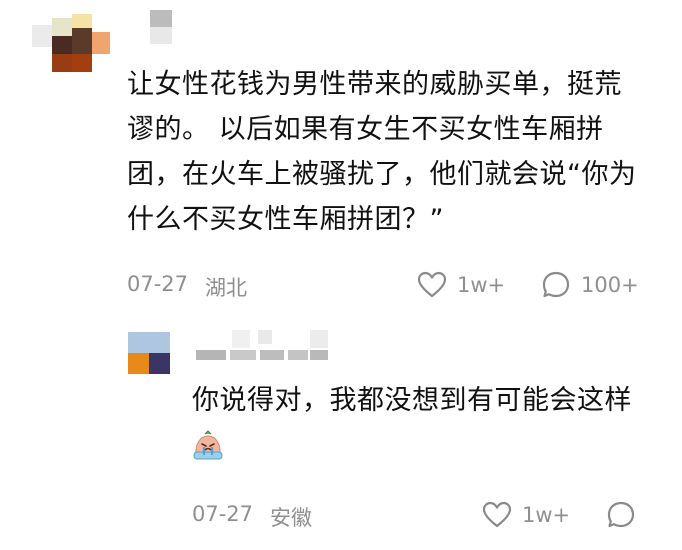  What do you see at coordinates (412, 400) in the screenshot?
I see `reply-text-content: 你说得对，我都没想到有可能会这样` at bounding box center [412, 400].